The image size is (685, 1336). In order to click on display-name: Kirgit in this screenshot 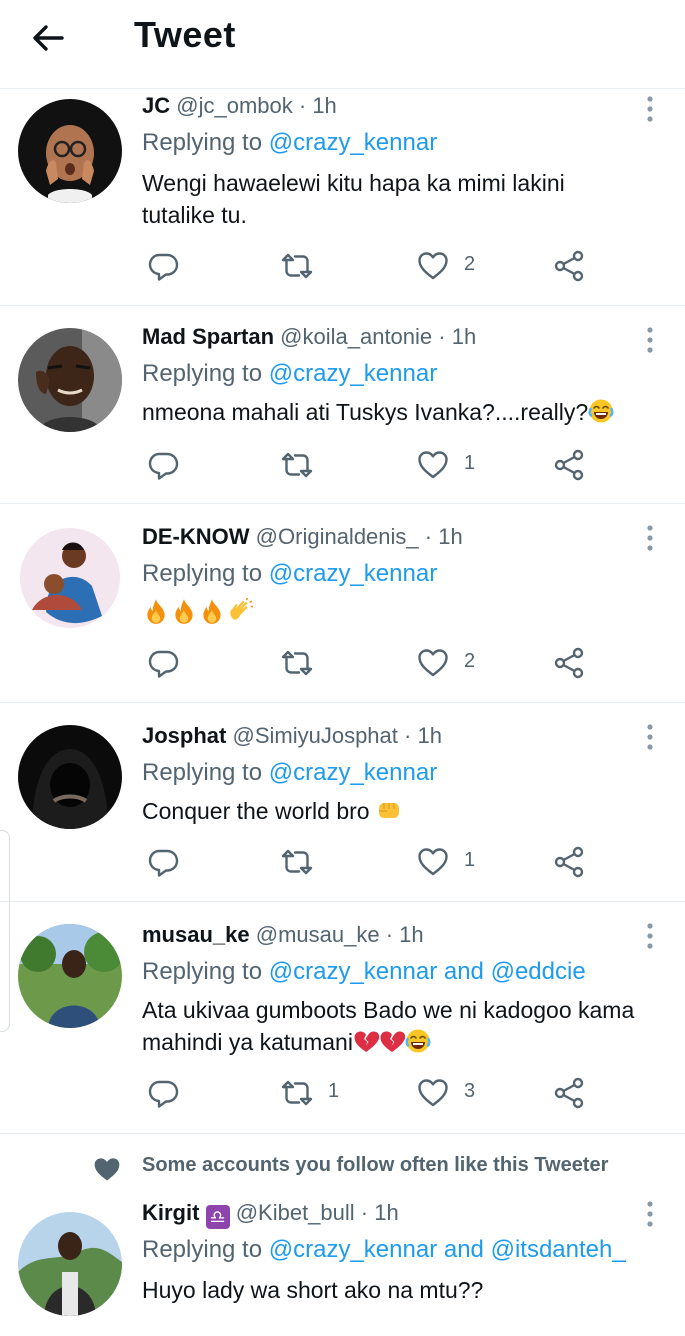, I will do `click(170, 1212)`.